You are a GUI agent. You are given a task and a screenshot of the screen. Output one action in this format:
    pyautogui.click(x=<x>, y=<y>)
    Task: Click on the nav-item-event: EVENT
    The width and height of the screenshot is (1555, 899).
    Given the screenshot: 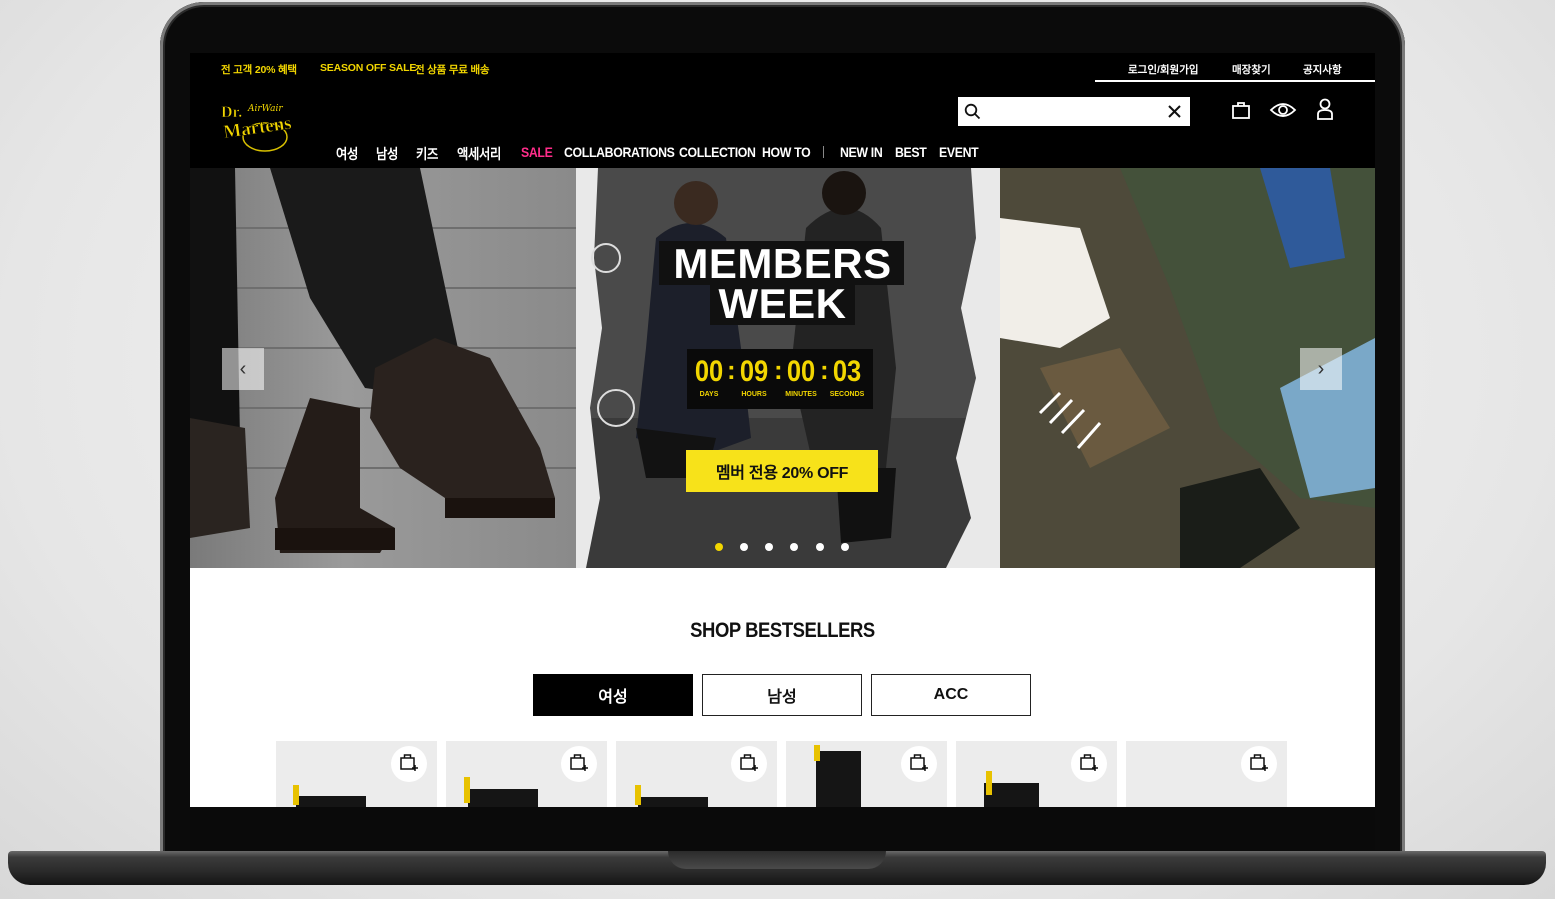 What is the action you would take?
    pyautogui.click(x=959, y=152)
    